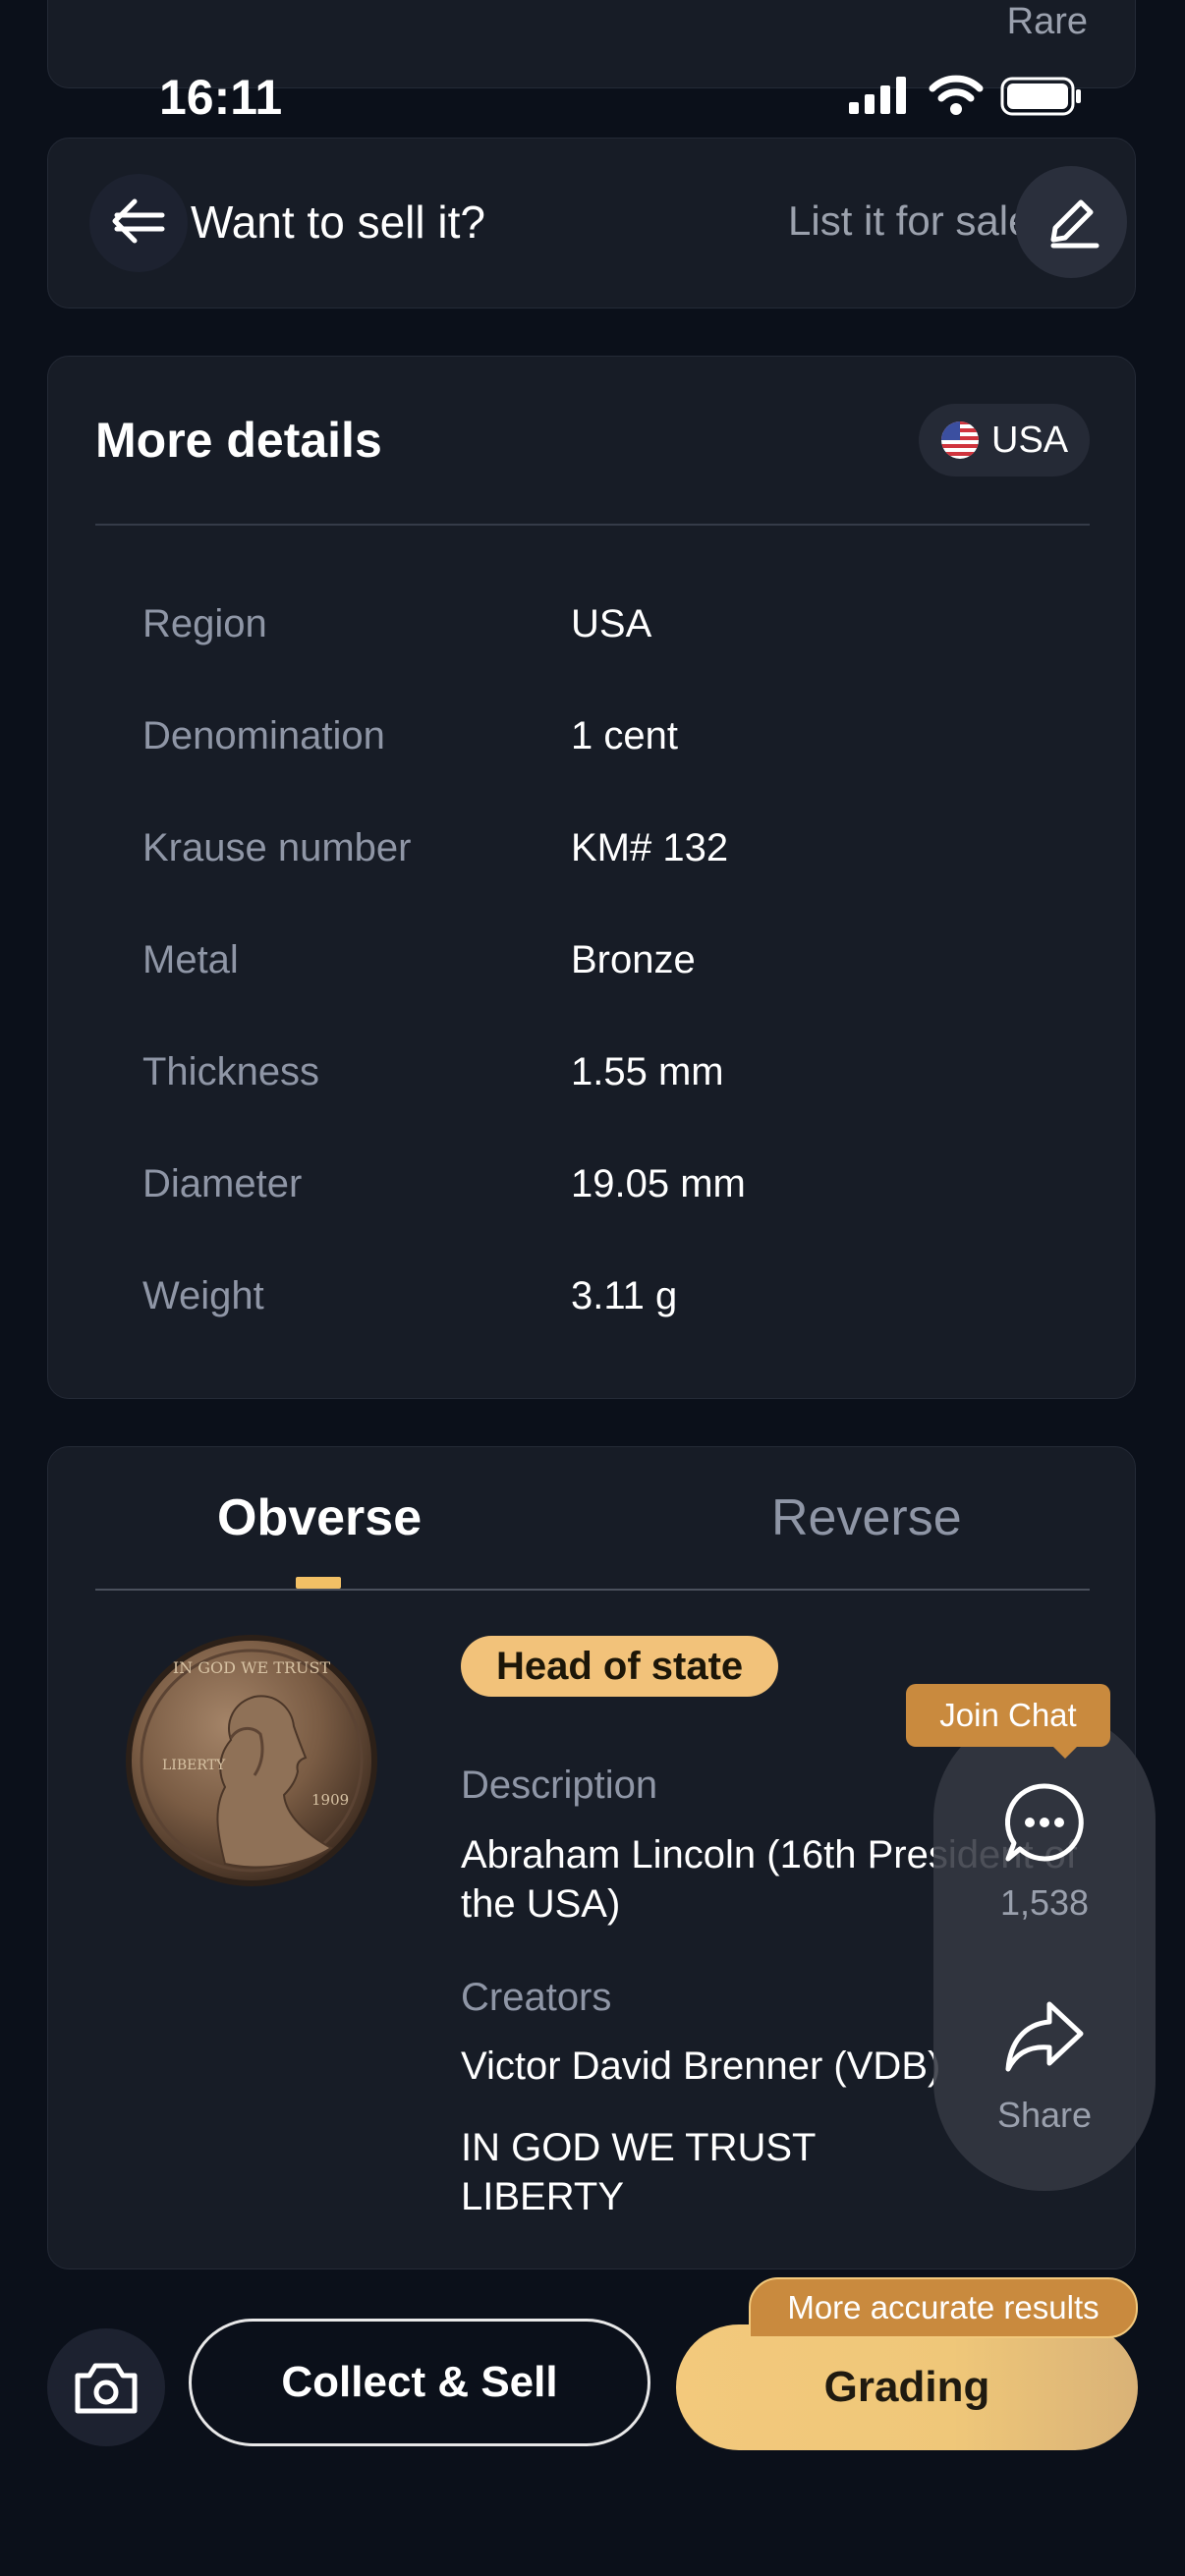 The width and height of the screenshot is (1185, 2576). What do you see at coordinates (252, 1667) in the screenshot?
I see `svg-text: IN GOD WE TRUST` at bounding box center [252, 1667].